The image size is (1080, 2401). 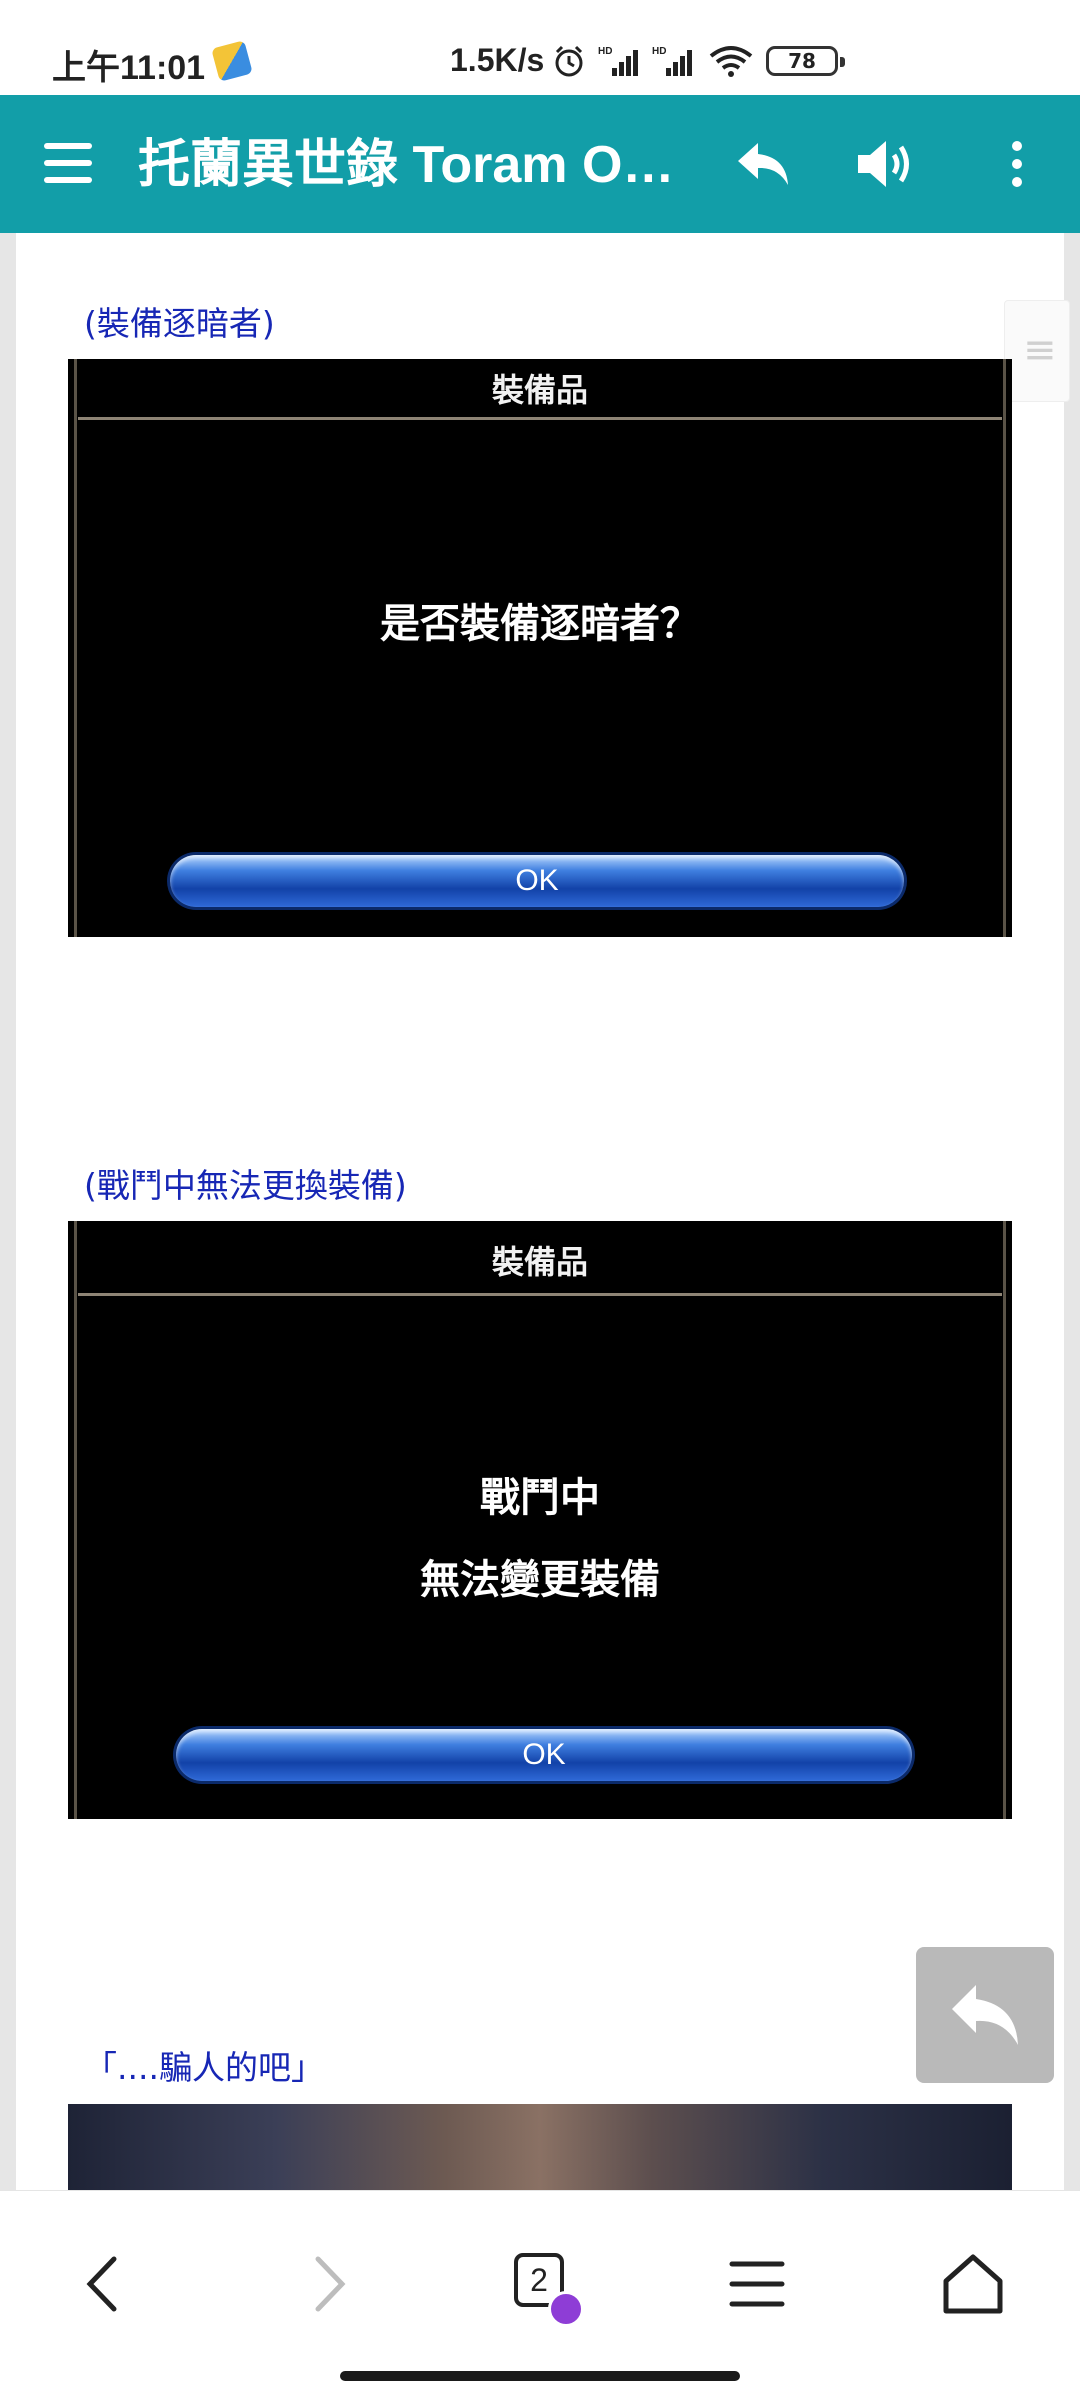 I want to click on speaker-icon, so click(x=887, y=164).